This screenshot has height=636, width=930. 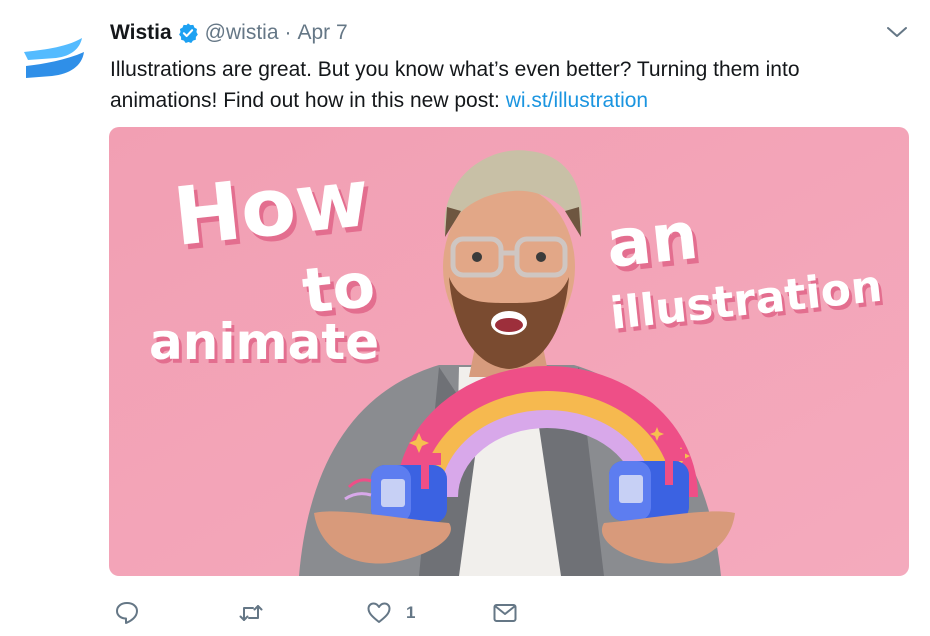 I want to click on retweet-icon, so click(x=251, y=613).